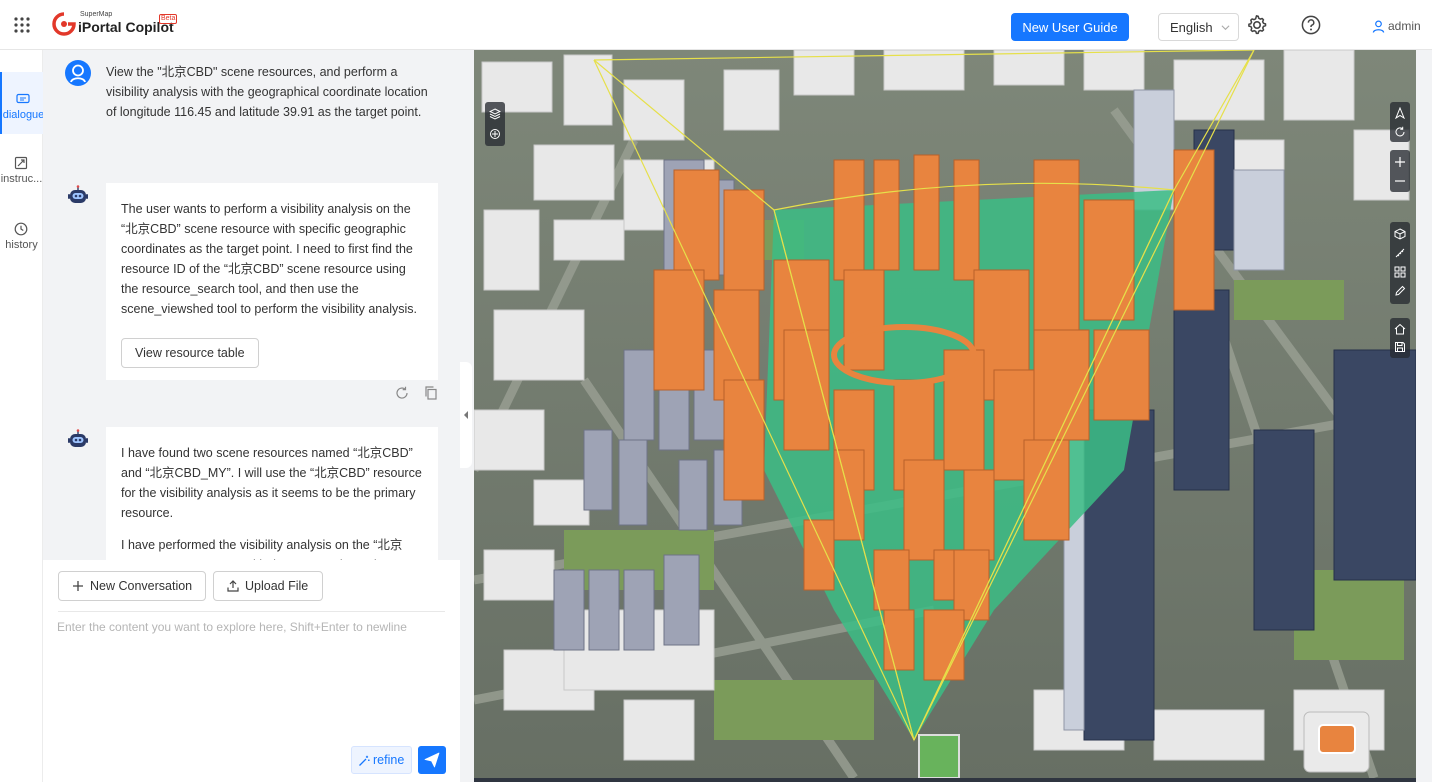  What do you see at coordinates (1400, 291) in the screenshot?
I see `draw-pencil-icon` at bounding box center [1400, 291].